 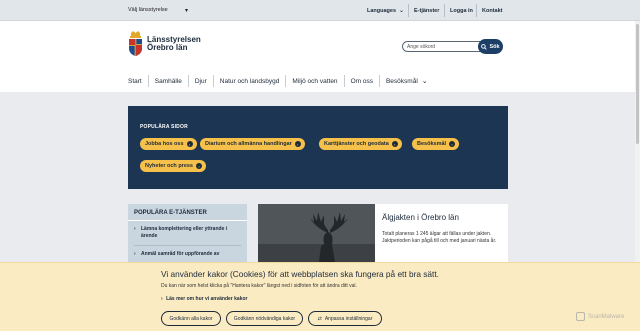 What do you see at coordinates (169, 166) in the screenshot?
I see `pill-label: Nyheter och press` at bounding box center [169, 166].